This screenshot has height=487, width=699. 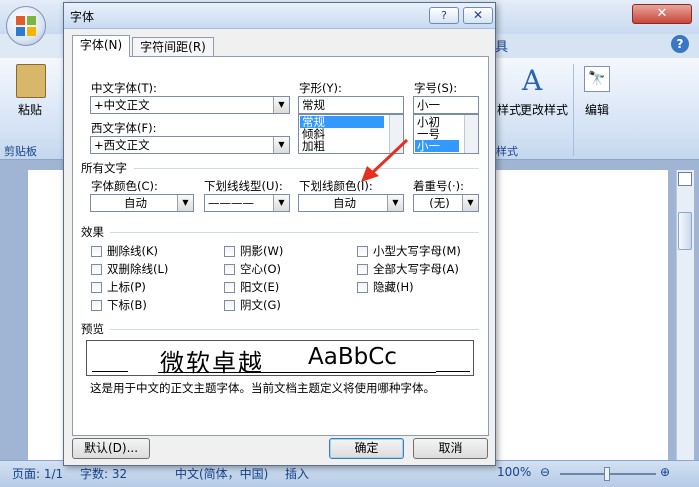 I want to click on font-size-input: 小一, so click(x=446, y=105).